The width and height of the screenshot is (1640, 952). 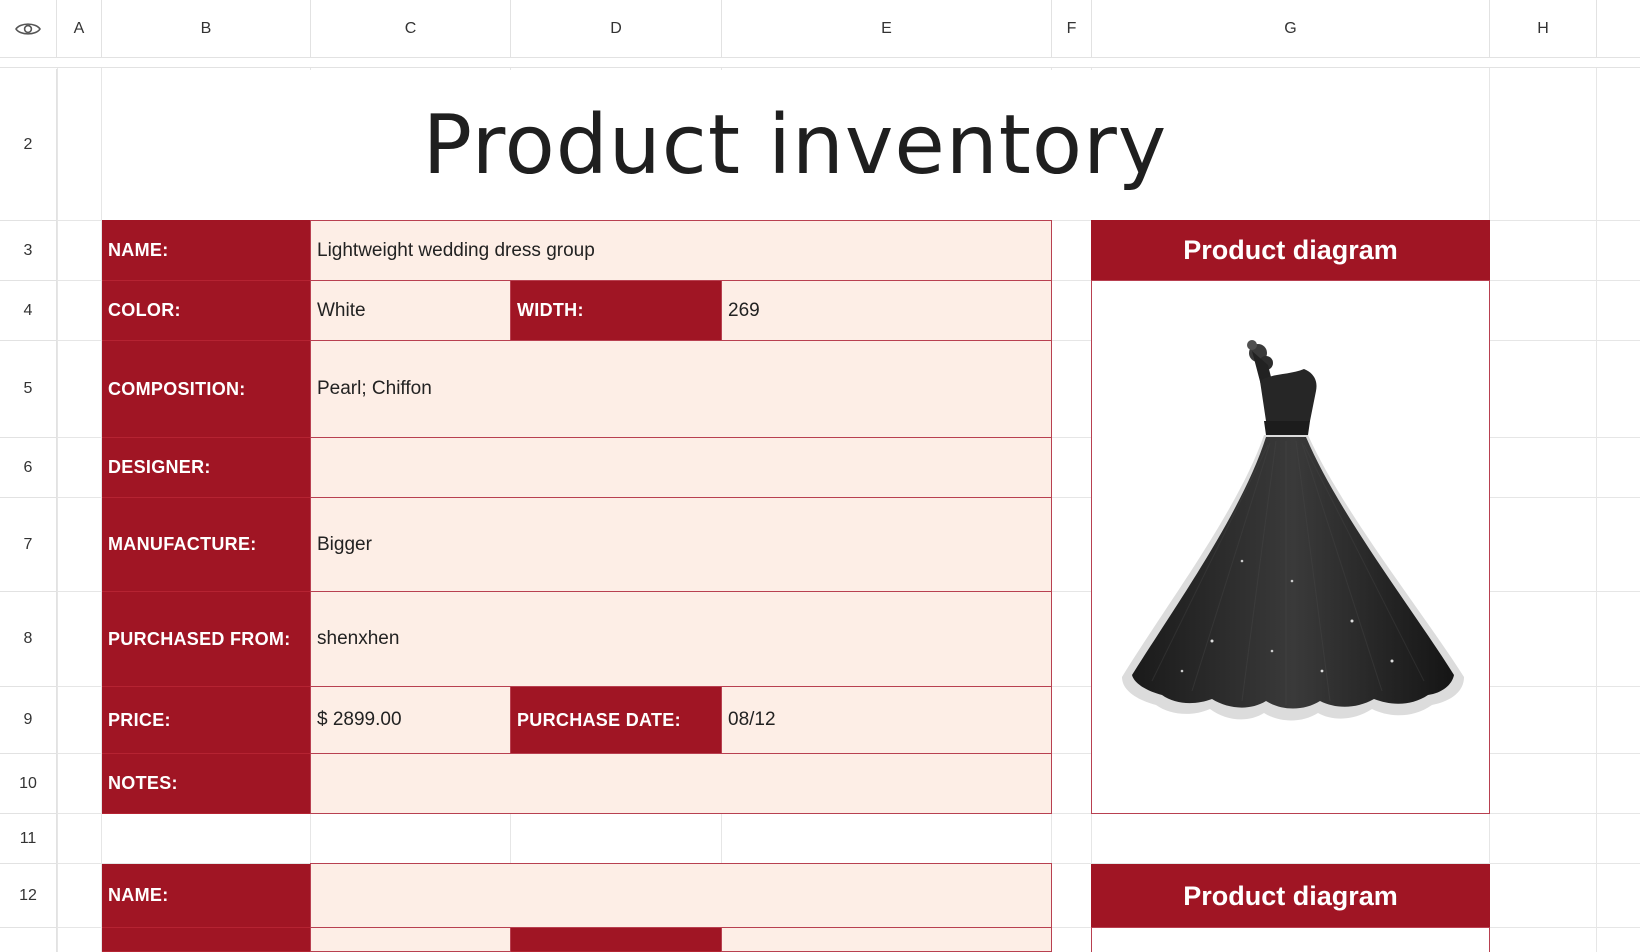 What do you see at coordinates (681, 783) in the screenshot?
I see `notes-value` at bounding box center [681, 783].